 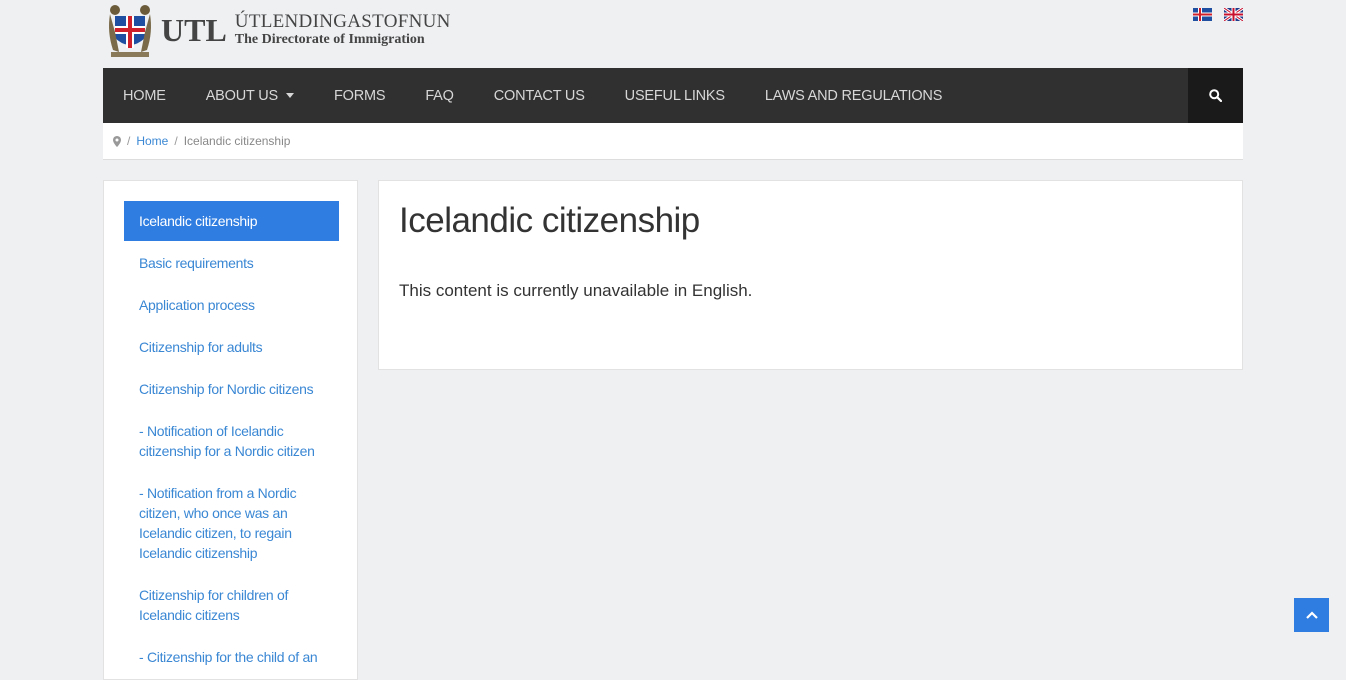 What do you see at coordinates (1233, 14) in the screenshot?
I see `uk-flag-icon` at bounding box center [1233, 14].